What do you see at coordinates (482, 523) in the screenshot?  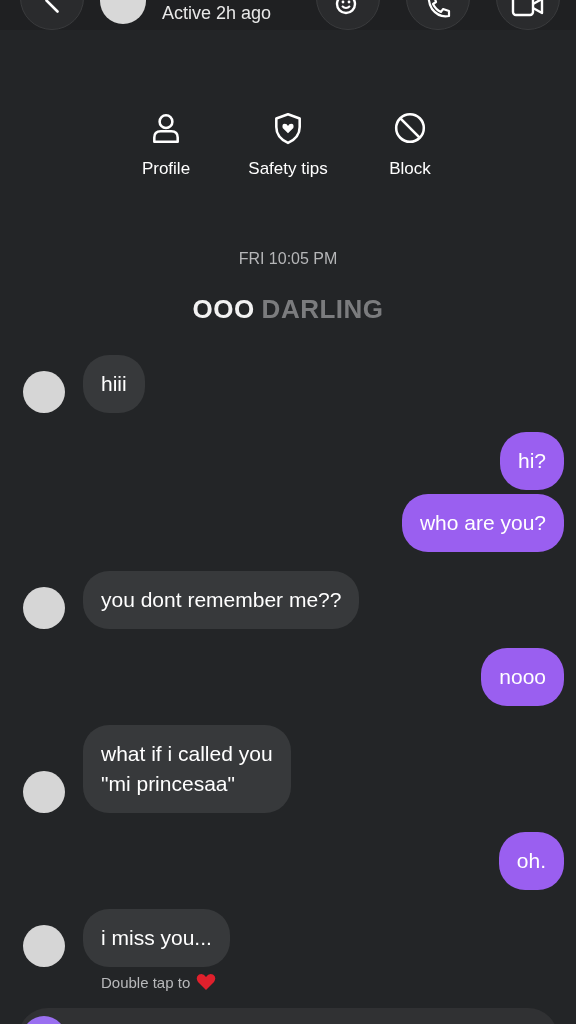 I see `message-bubble: who are you?` at bounding box center [482, 523].